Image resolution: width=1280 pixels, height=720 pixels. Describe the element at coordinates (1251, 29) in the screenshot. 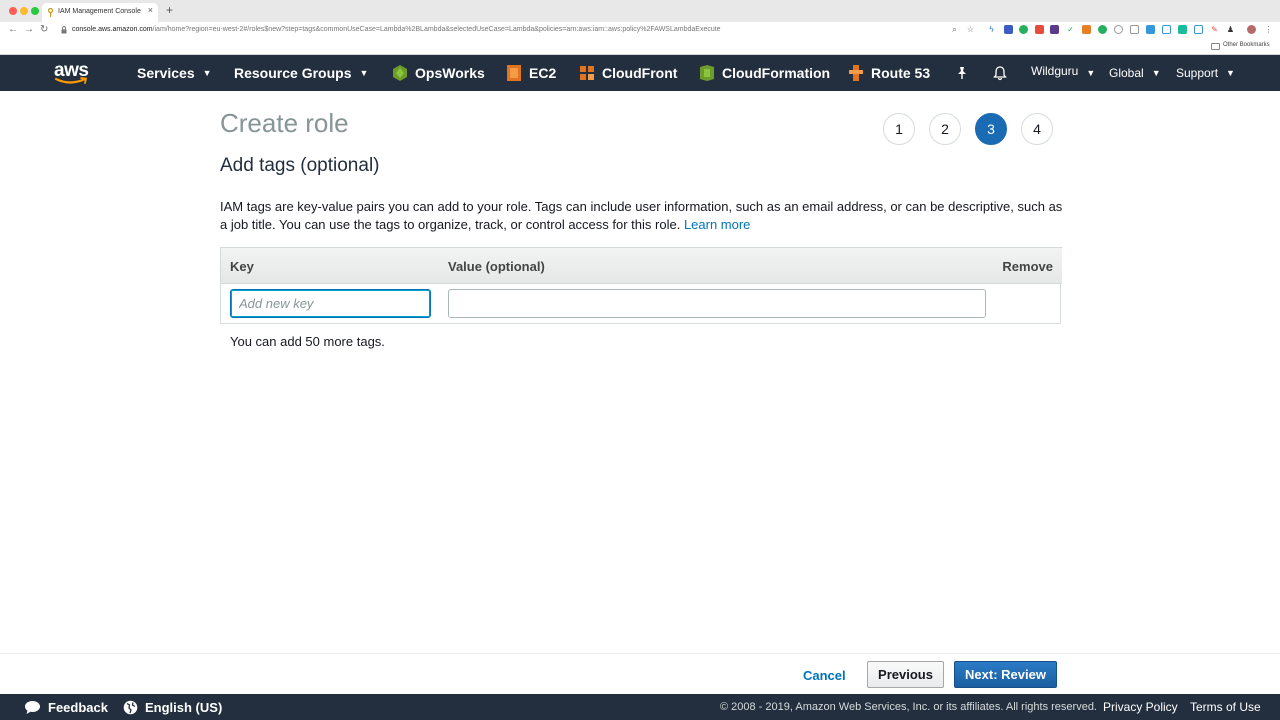

I see `avatar` at that location.